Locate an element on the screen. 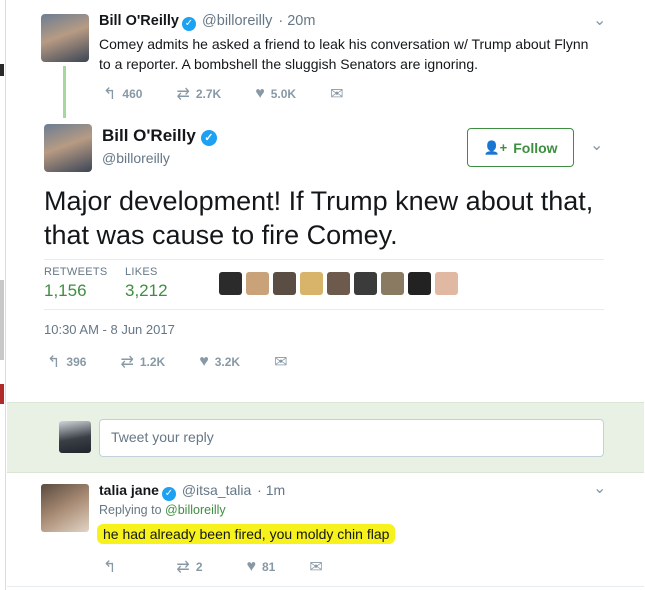 This screenshot has width=645, height=590. thread-connector is located at coordinates (64, 92).